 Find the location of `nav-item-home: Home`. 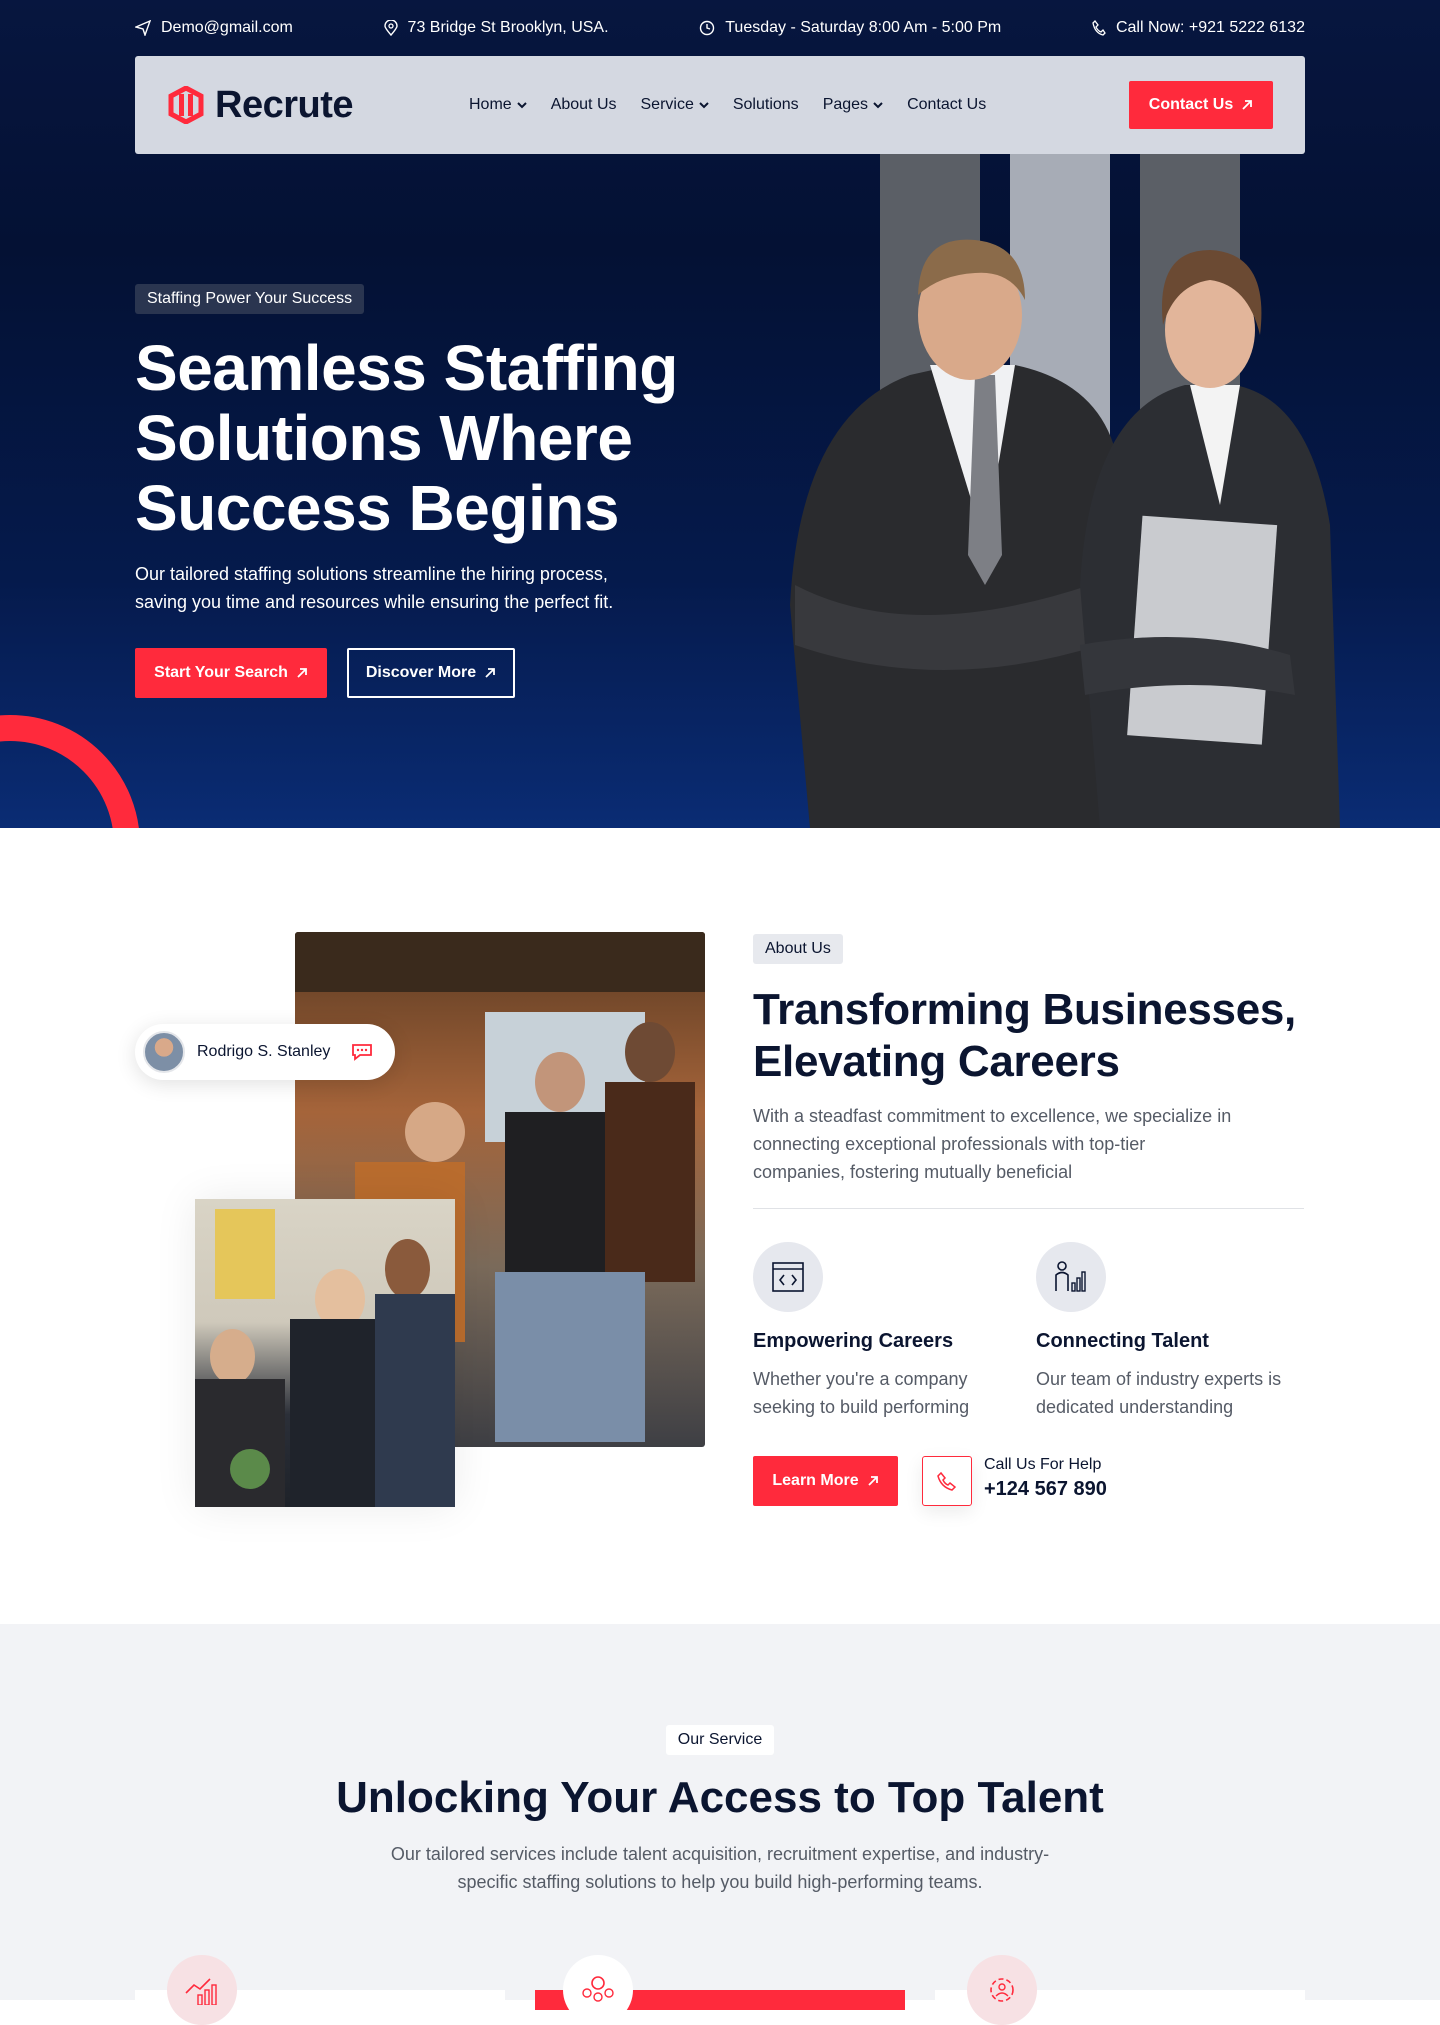

nav-item-home: Home is located at coordinates (498, 105).